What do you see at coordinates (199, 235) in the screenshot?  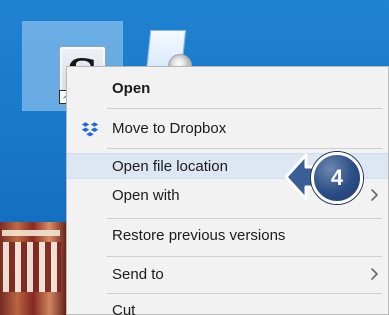 I see `menu-item-label: Restore previous versions` at bounding box center [199, 235].